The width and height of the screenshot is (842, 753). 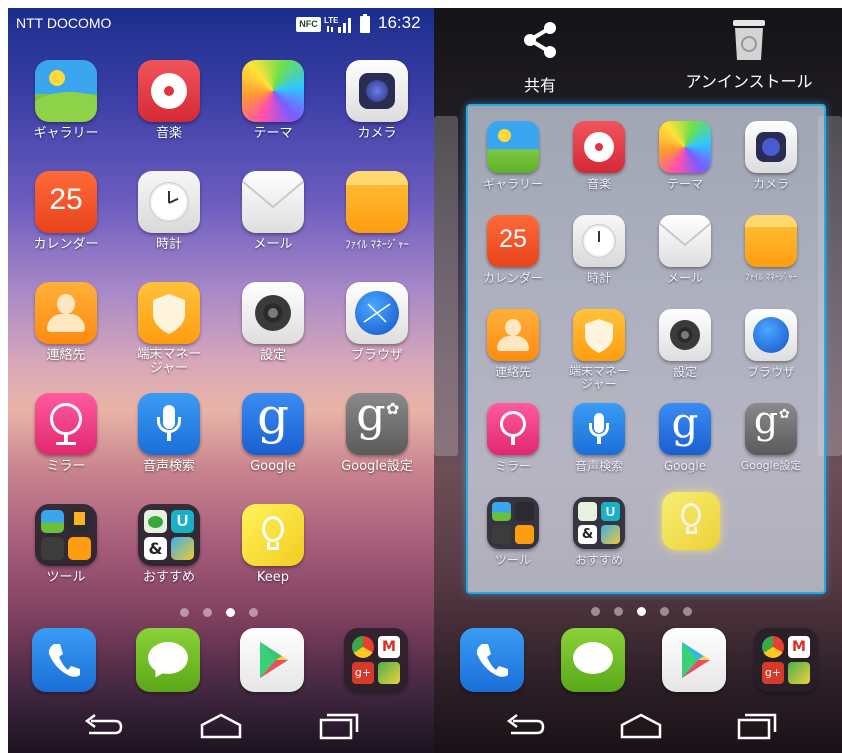 I want to click on app-label: メール, so click(x=684, y=278).